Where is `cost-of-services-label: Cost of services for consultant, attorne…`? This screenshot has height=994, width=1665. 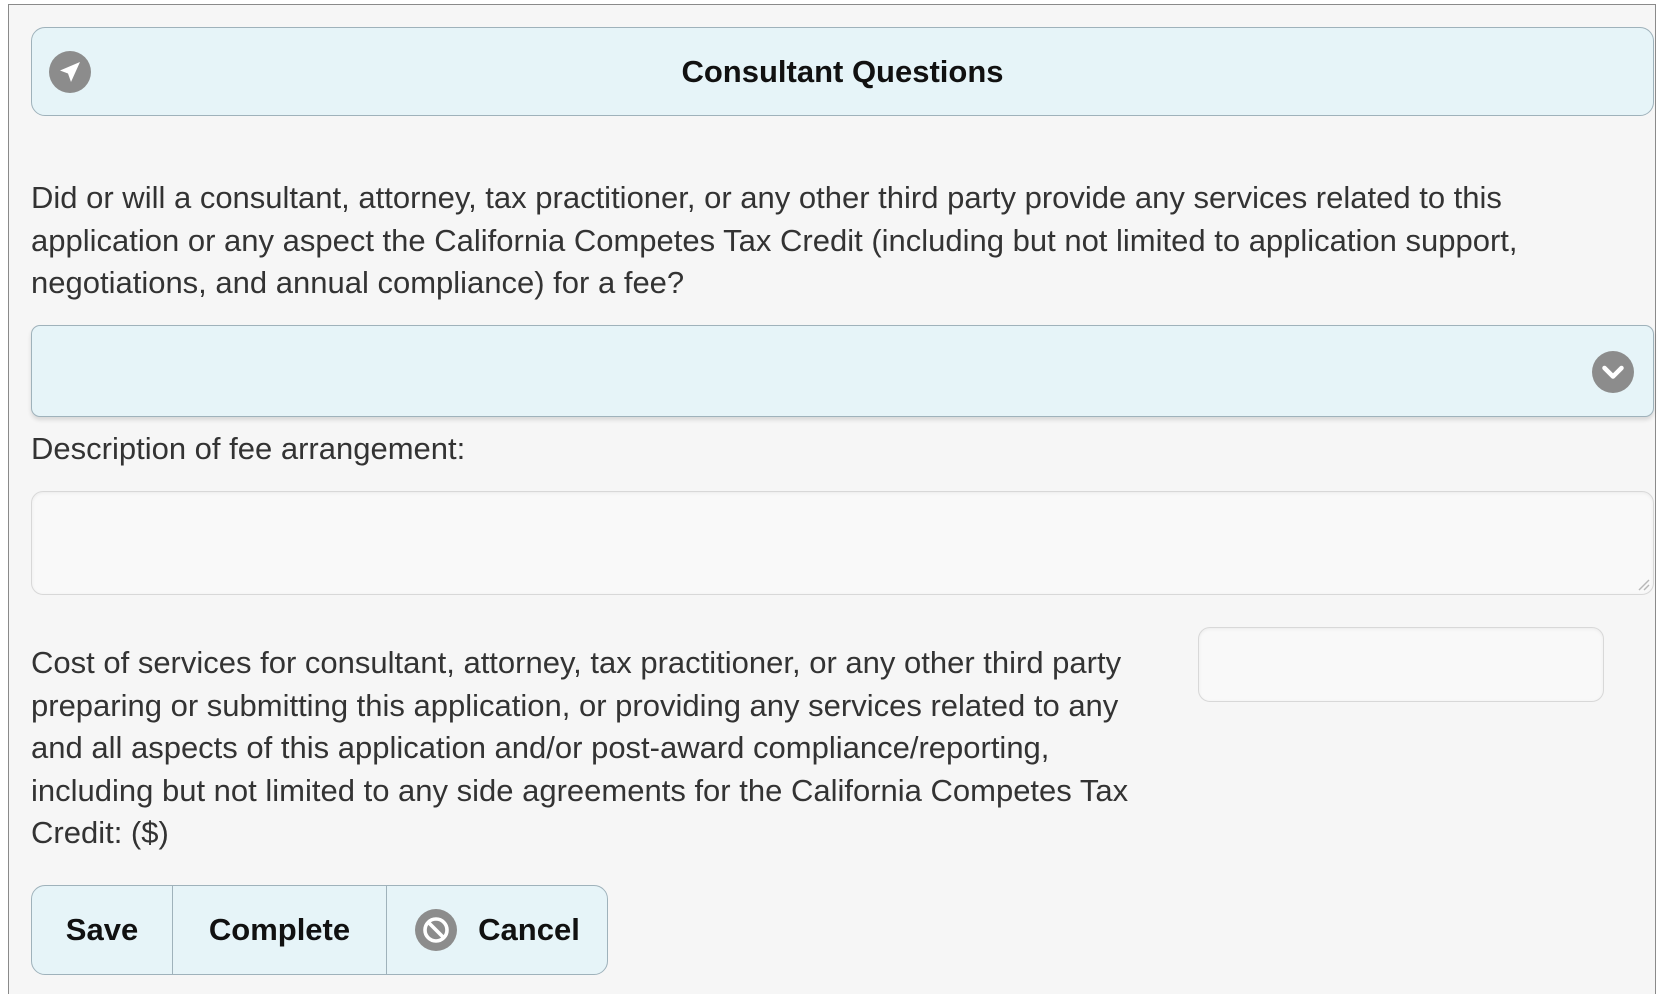
cost-of-services-label: Cost of services for consultant, attorne… is located at coordinates (580, 747).